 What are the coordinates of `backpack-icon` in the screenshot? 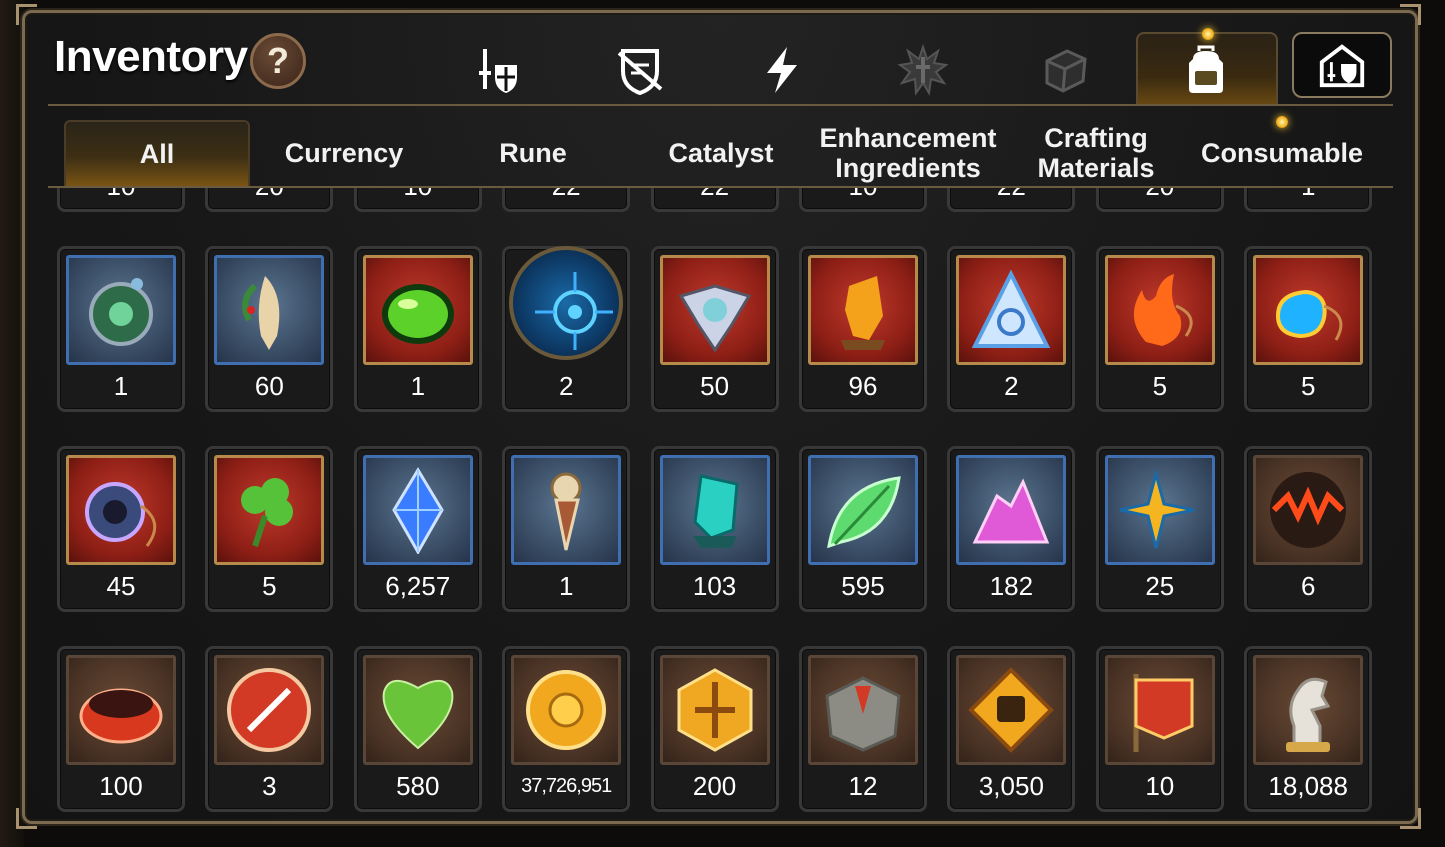 It's located at (1206, 69).